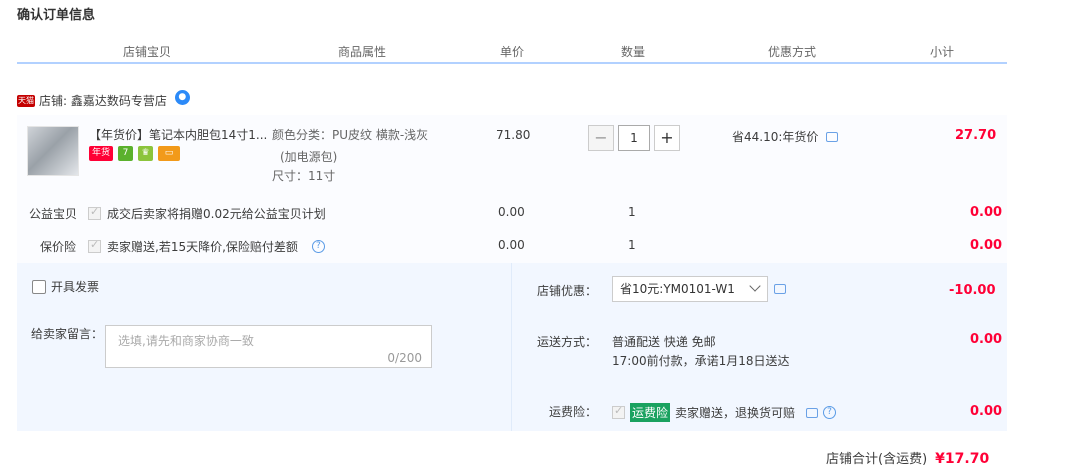 The height and width of the screenshot is (468, 1072). I want to click on item-price: 71.80, so click(513, 135).